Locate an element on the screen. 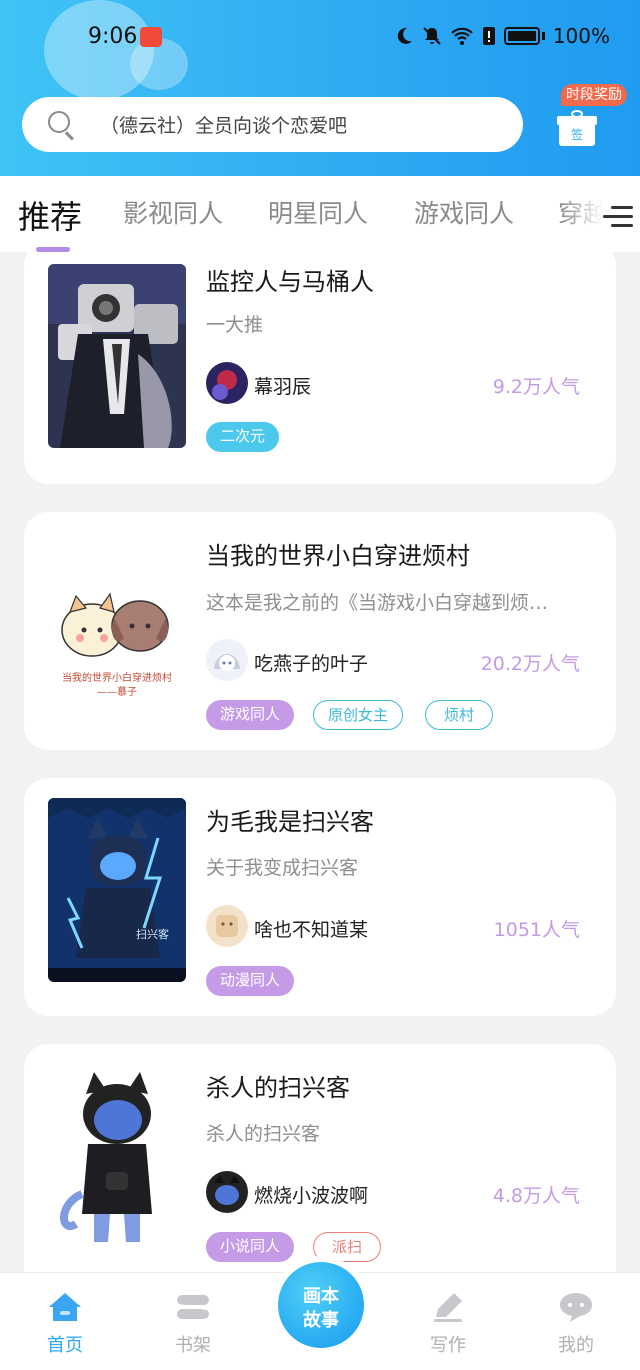  story-title: 监控人与马桶人 is located at coordinates (290, 279).